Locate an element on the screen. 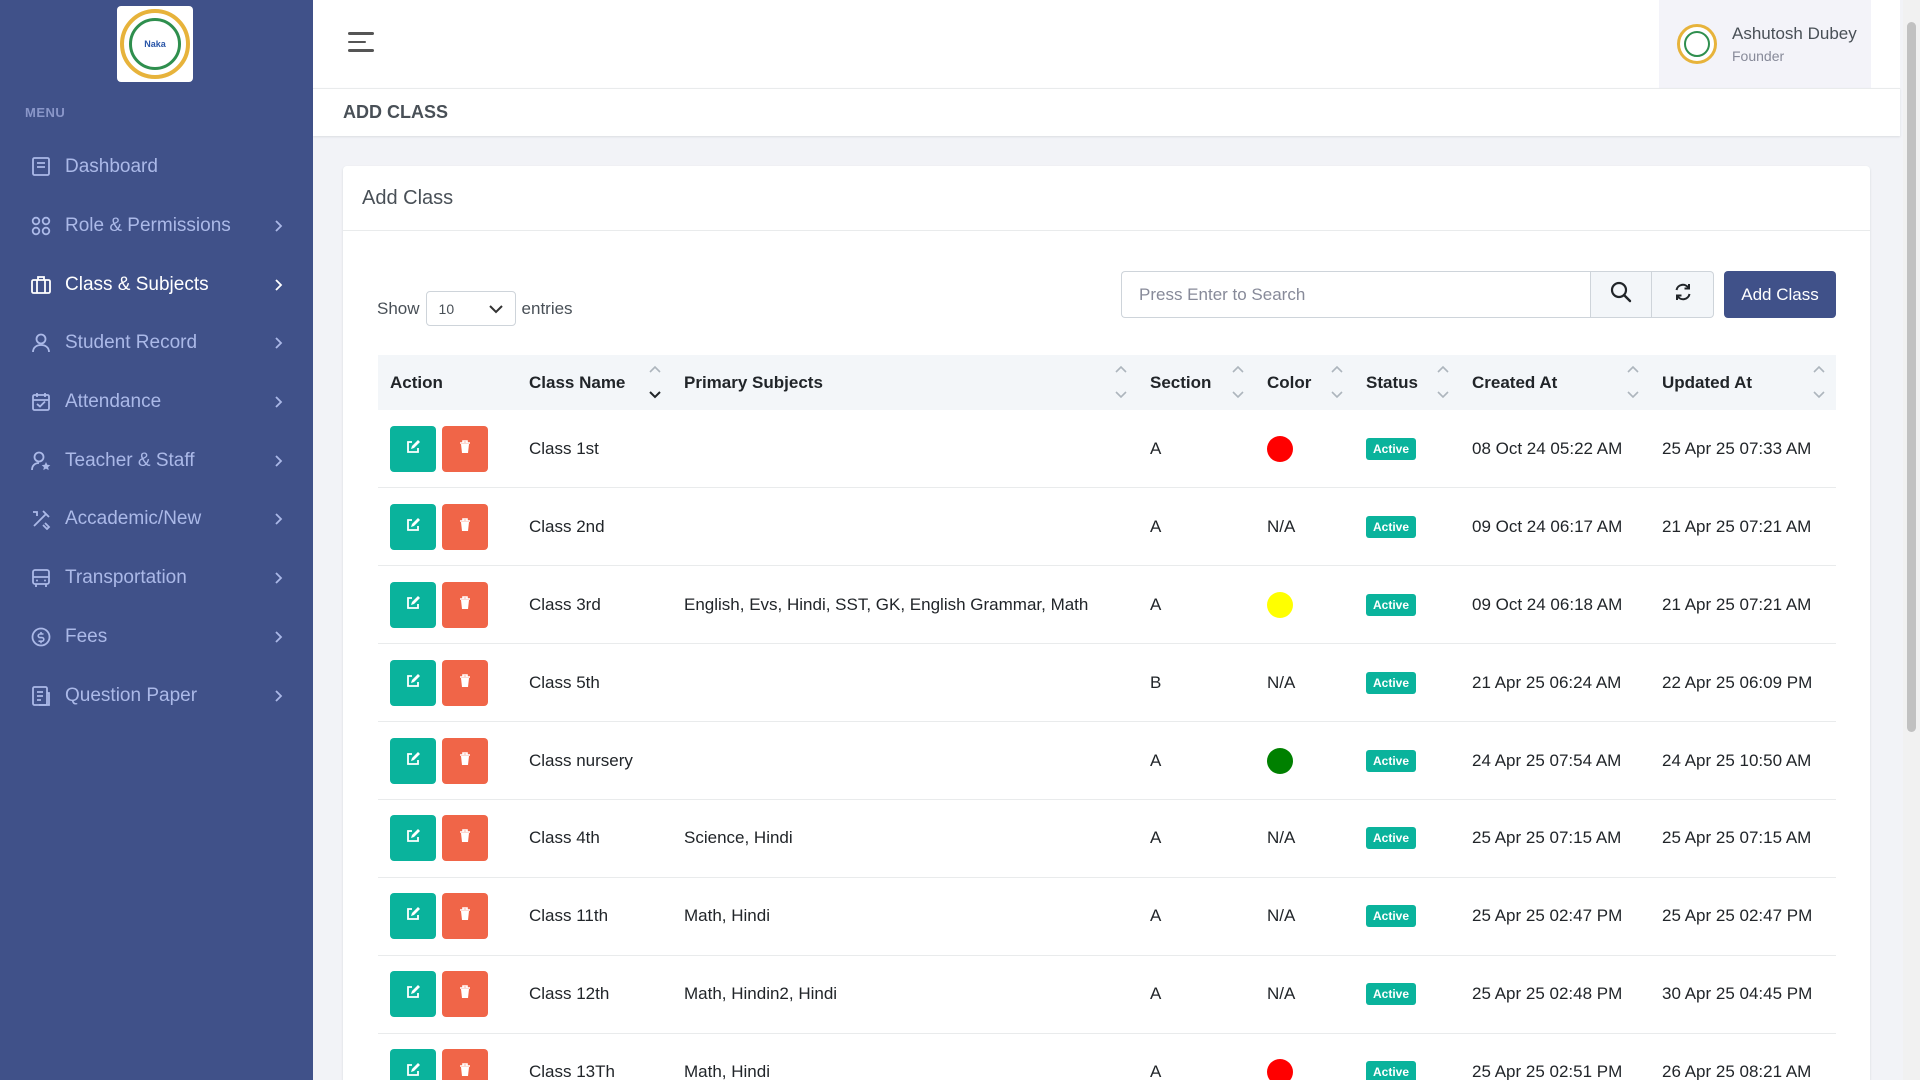  school-logo: Naka is located at coordinates (155, 44).